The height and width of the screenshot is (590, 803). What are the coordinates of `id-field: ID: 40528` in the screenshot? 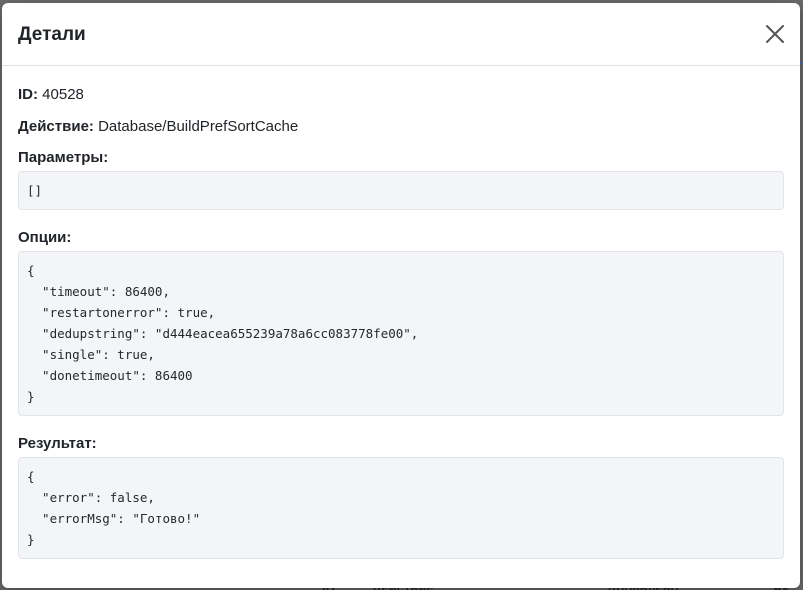 It's located at (401, 95).